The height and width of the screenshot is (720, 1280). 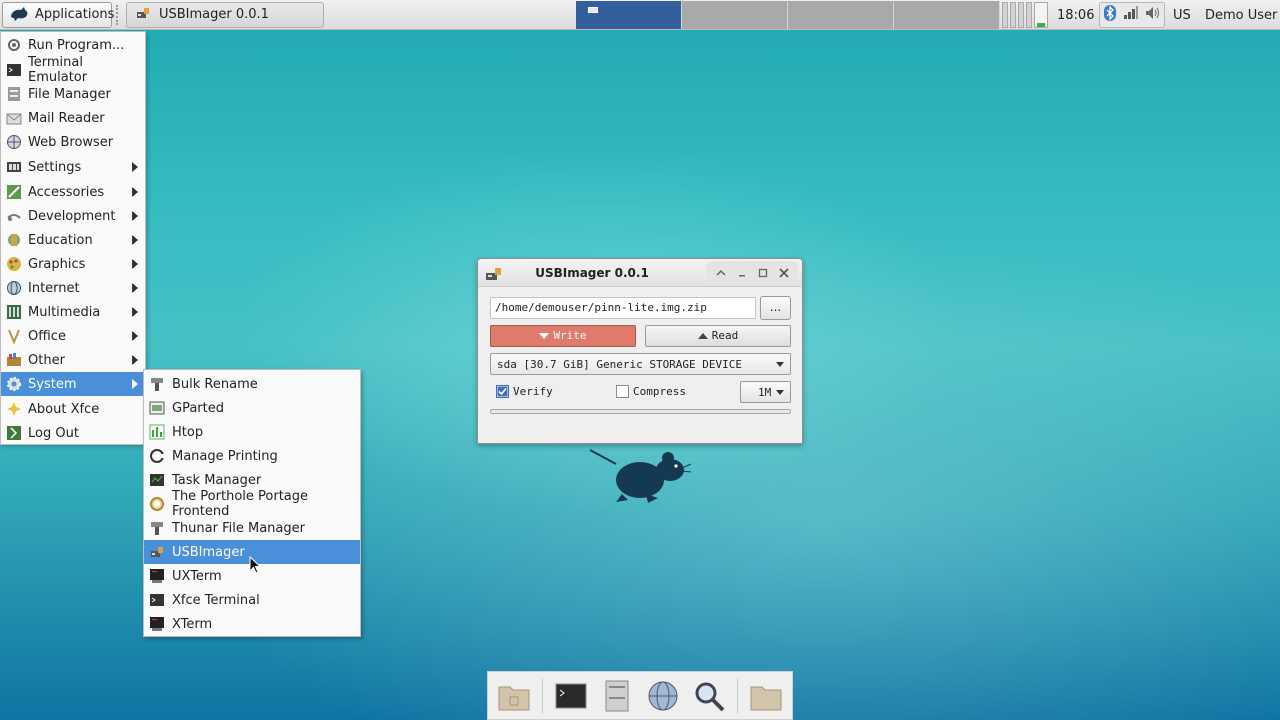 I want to click on submenu-item-porthole: The Porthole Portage Frontend, so click(x=252, y=504).